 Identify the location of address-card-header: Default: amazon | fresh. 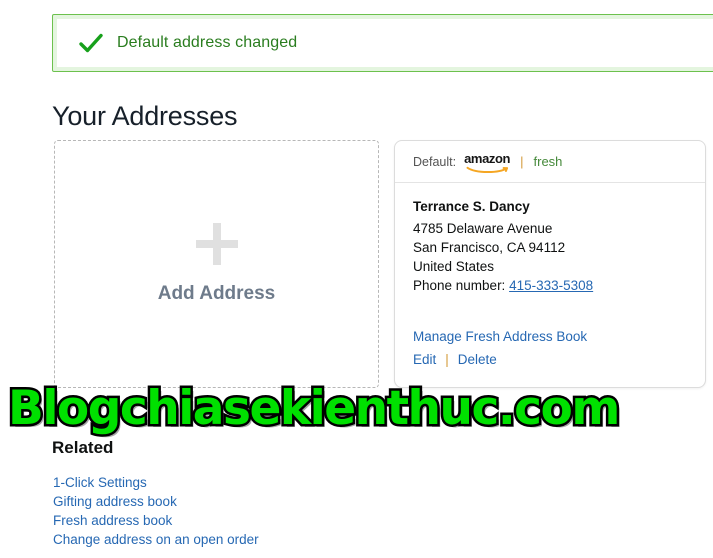
(550, 162).